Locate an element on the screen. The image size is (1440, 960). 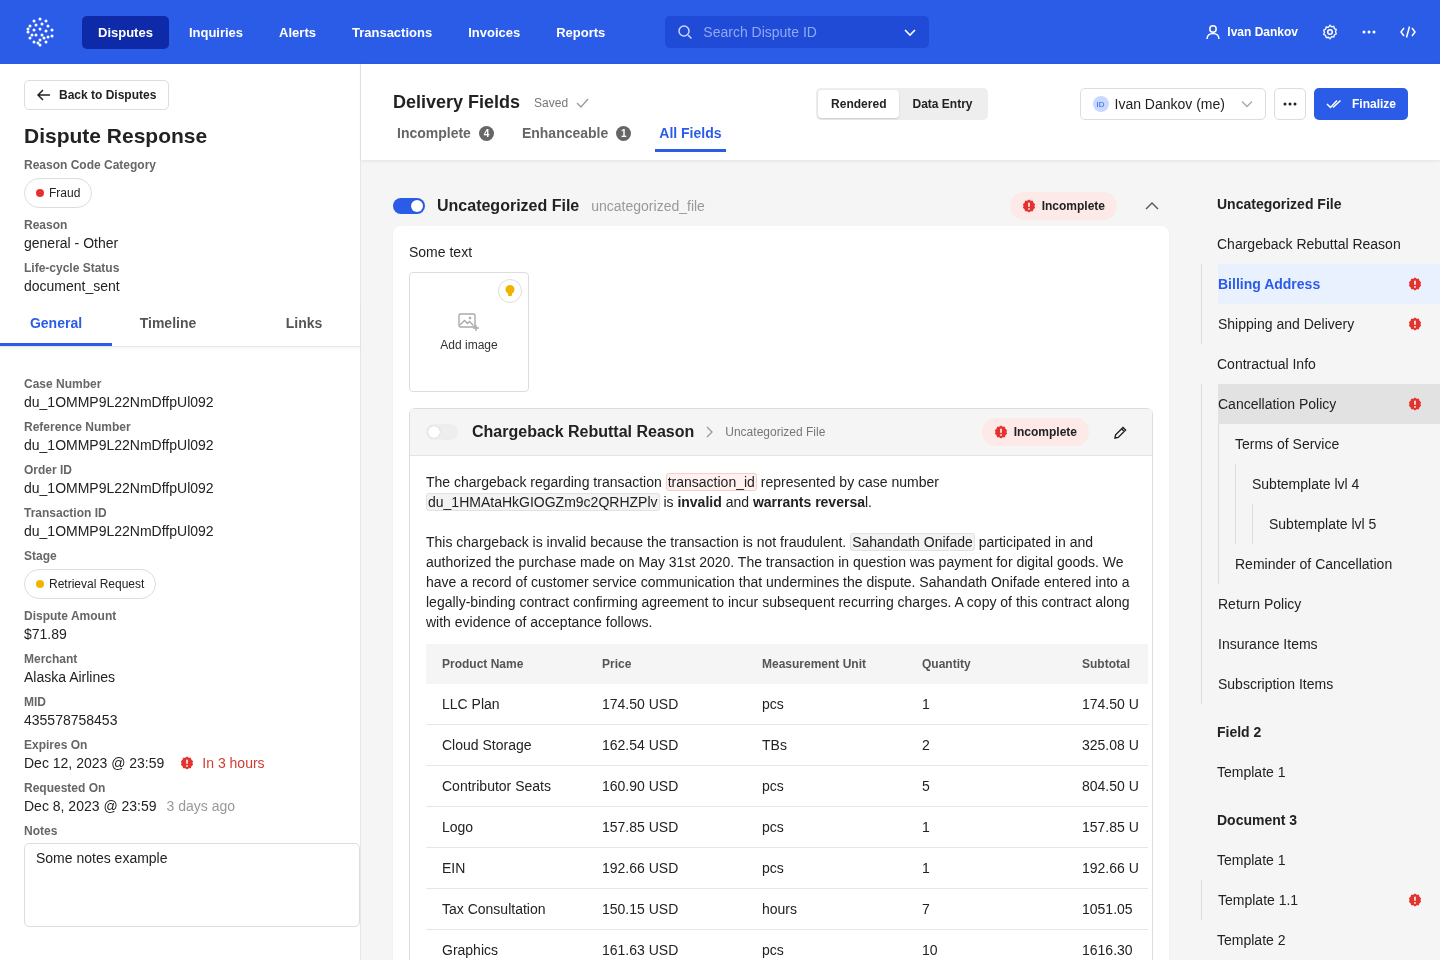
logo-icon is located at coordinates (40, 32).